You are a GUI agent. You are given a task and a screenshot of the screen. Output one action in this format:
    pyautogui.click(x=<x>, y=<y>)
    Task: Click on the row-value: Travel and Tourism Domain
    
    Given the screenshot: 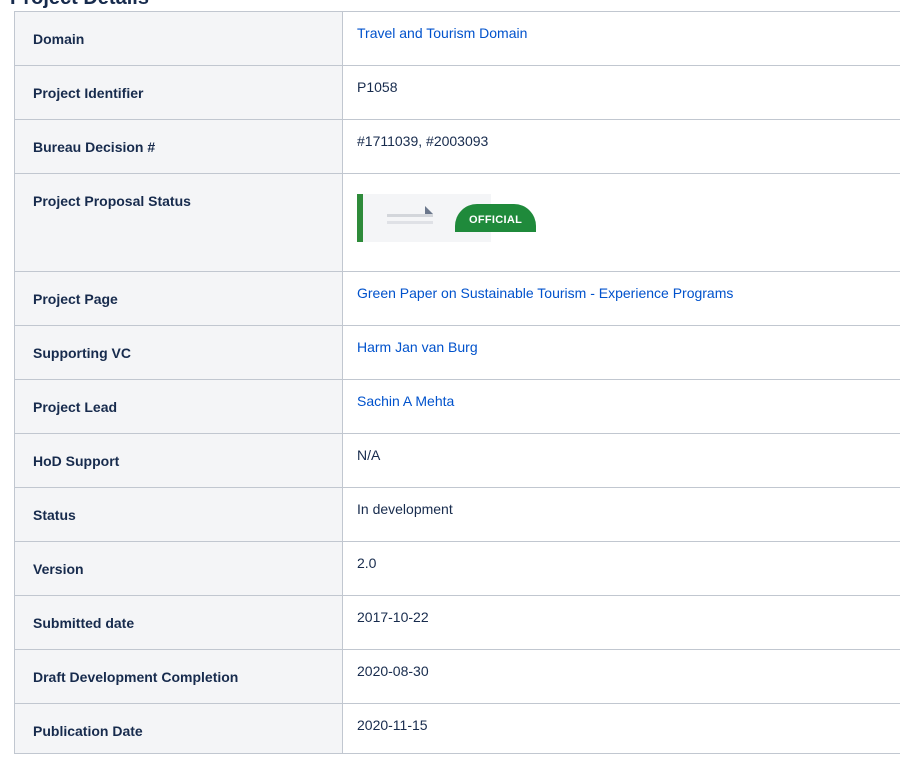 What is the action you would take?
    pyautogui.click(x=621, y=38)
    